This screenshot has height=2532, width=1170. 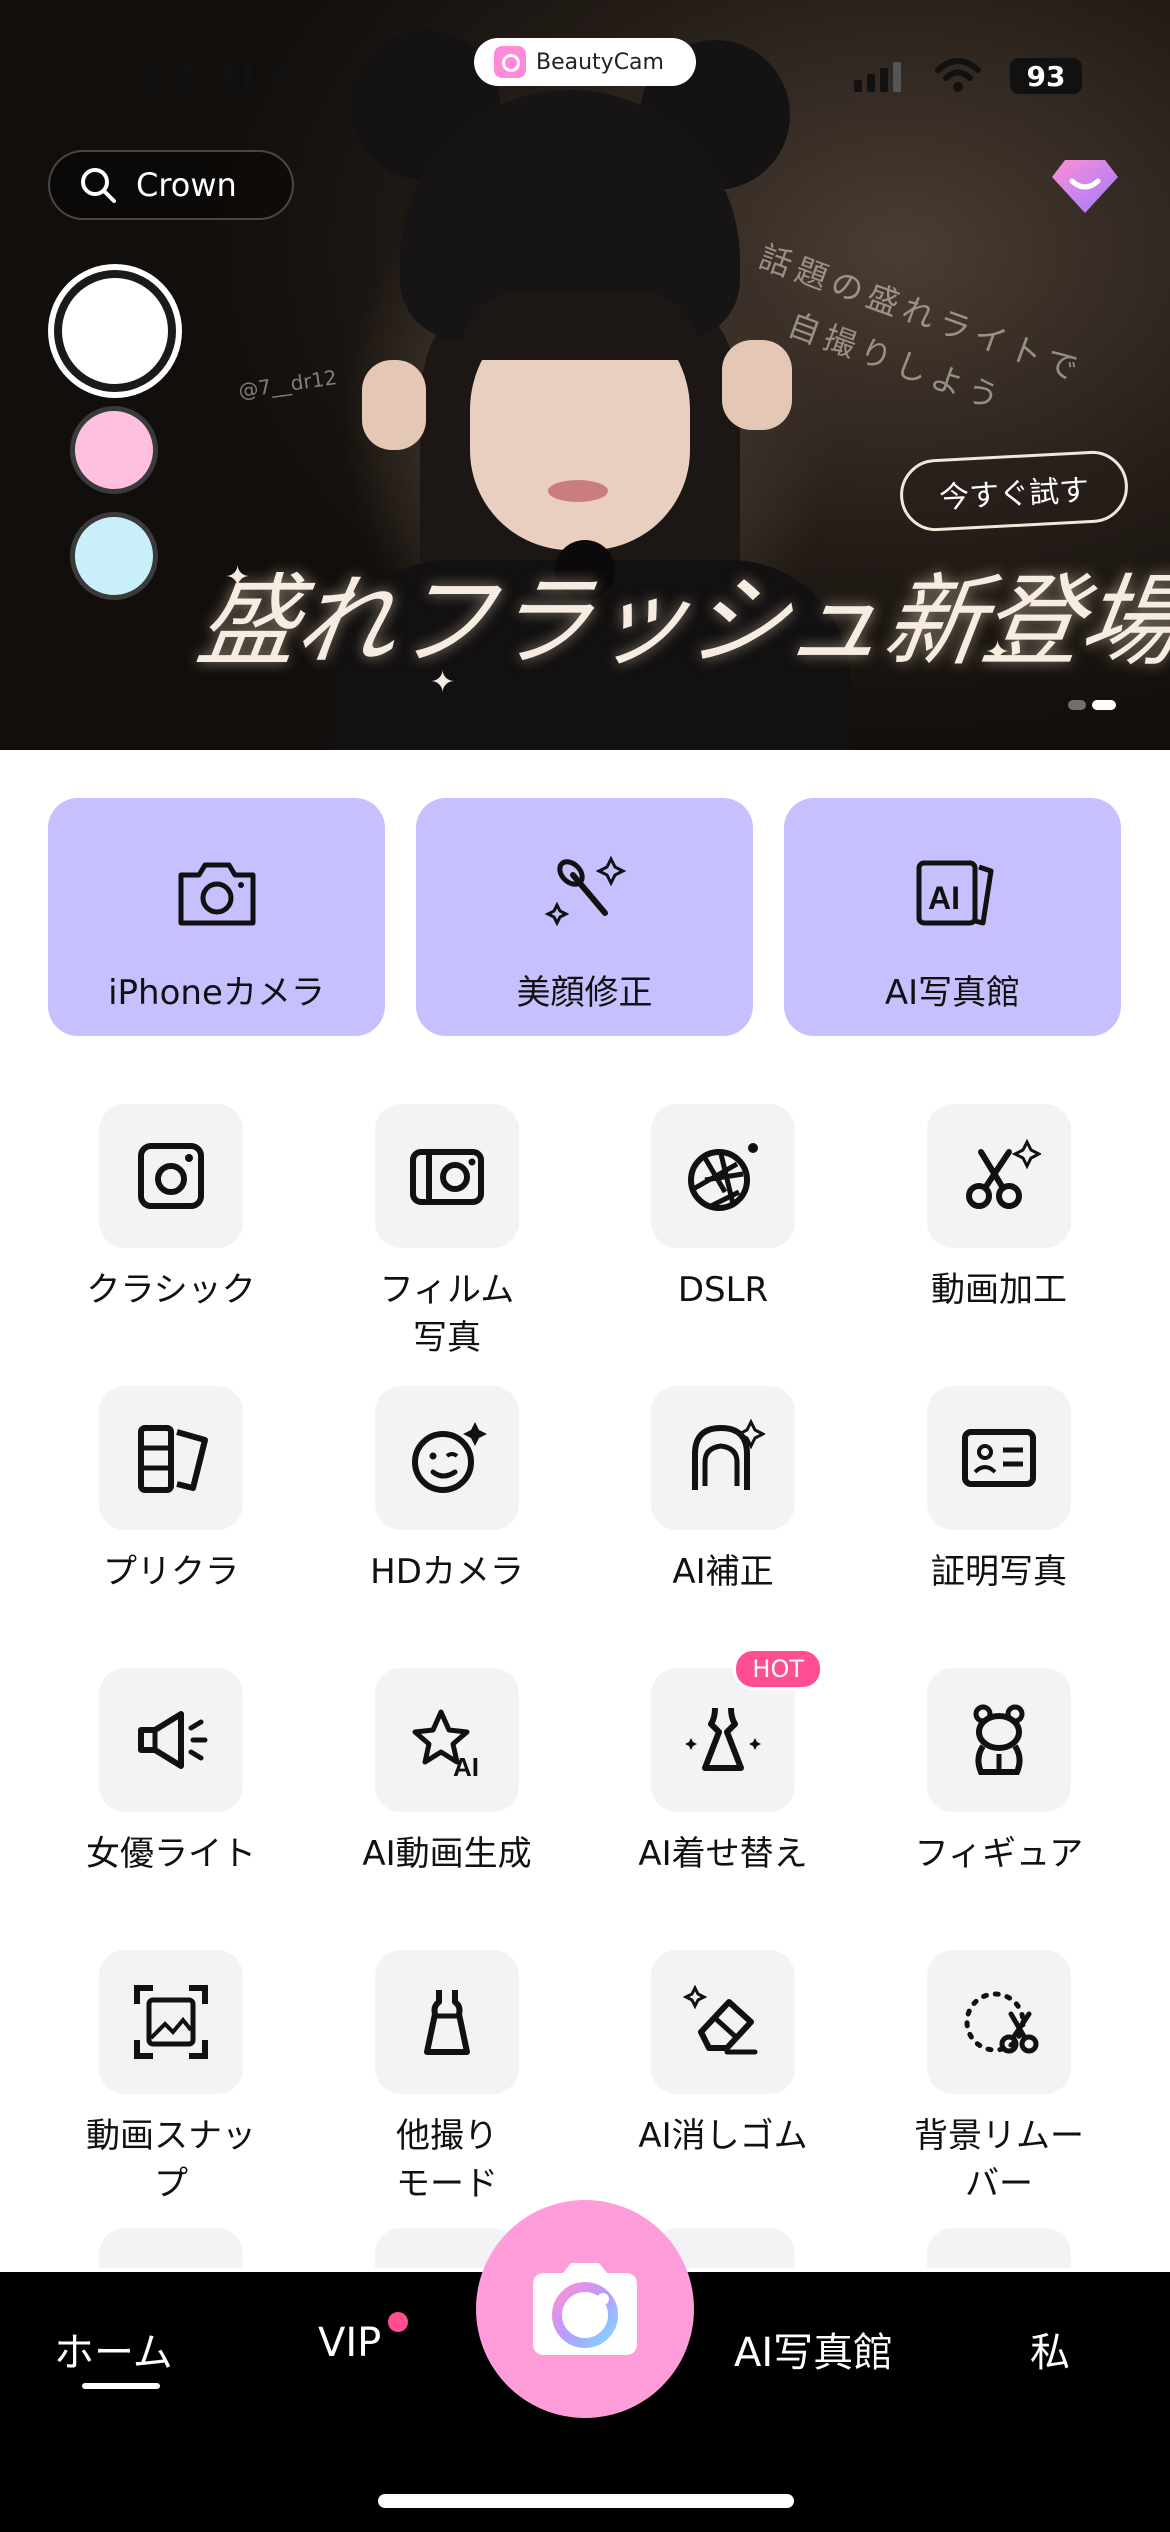 I want to click on camera-shutter-button, so click(x=585, y=2309).